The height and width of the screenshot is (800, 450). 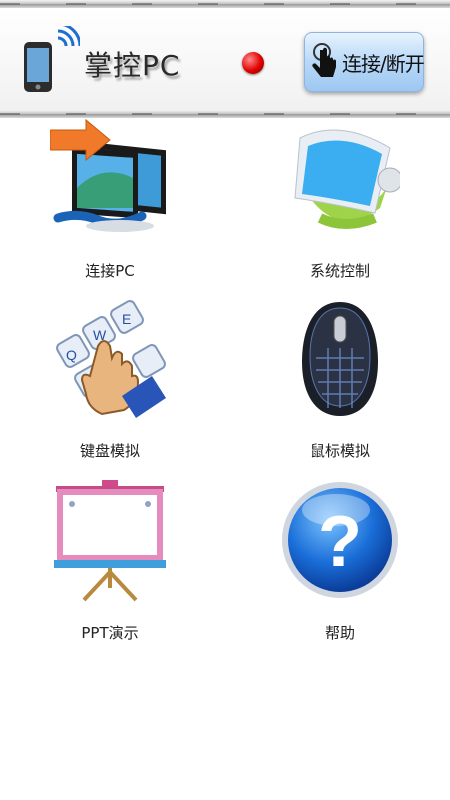 I want to click on mouse-icon, so click(x=340, y=359).